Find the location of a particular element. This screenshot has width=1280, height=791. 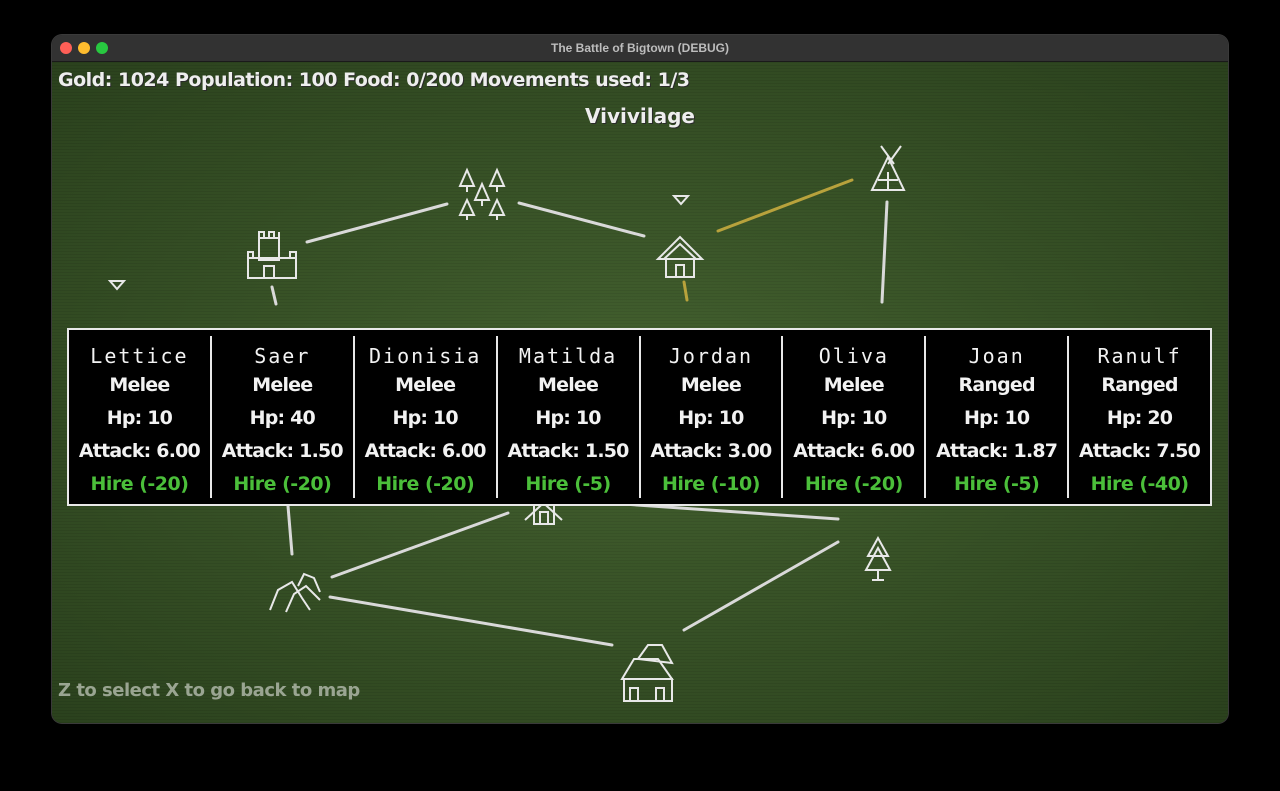

title-bar: The Battle of Bigtown (DEBUG) is located at coordinates (640, 48).